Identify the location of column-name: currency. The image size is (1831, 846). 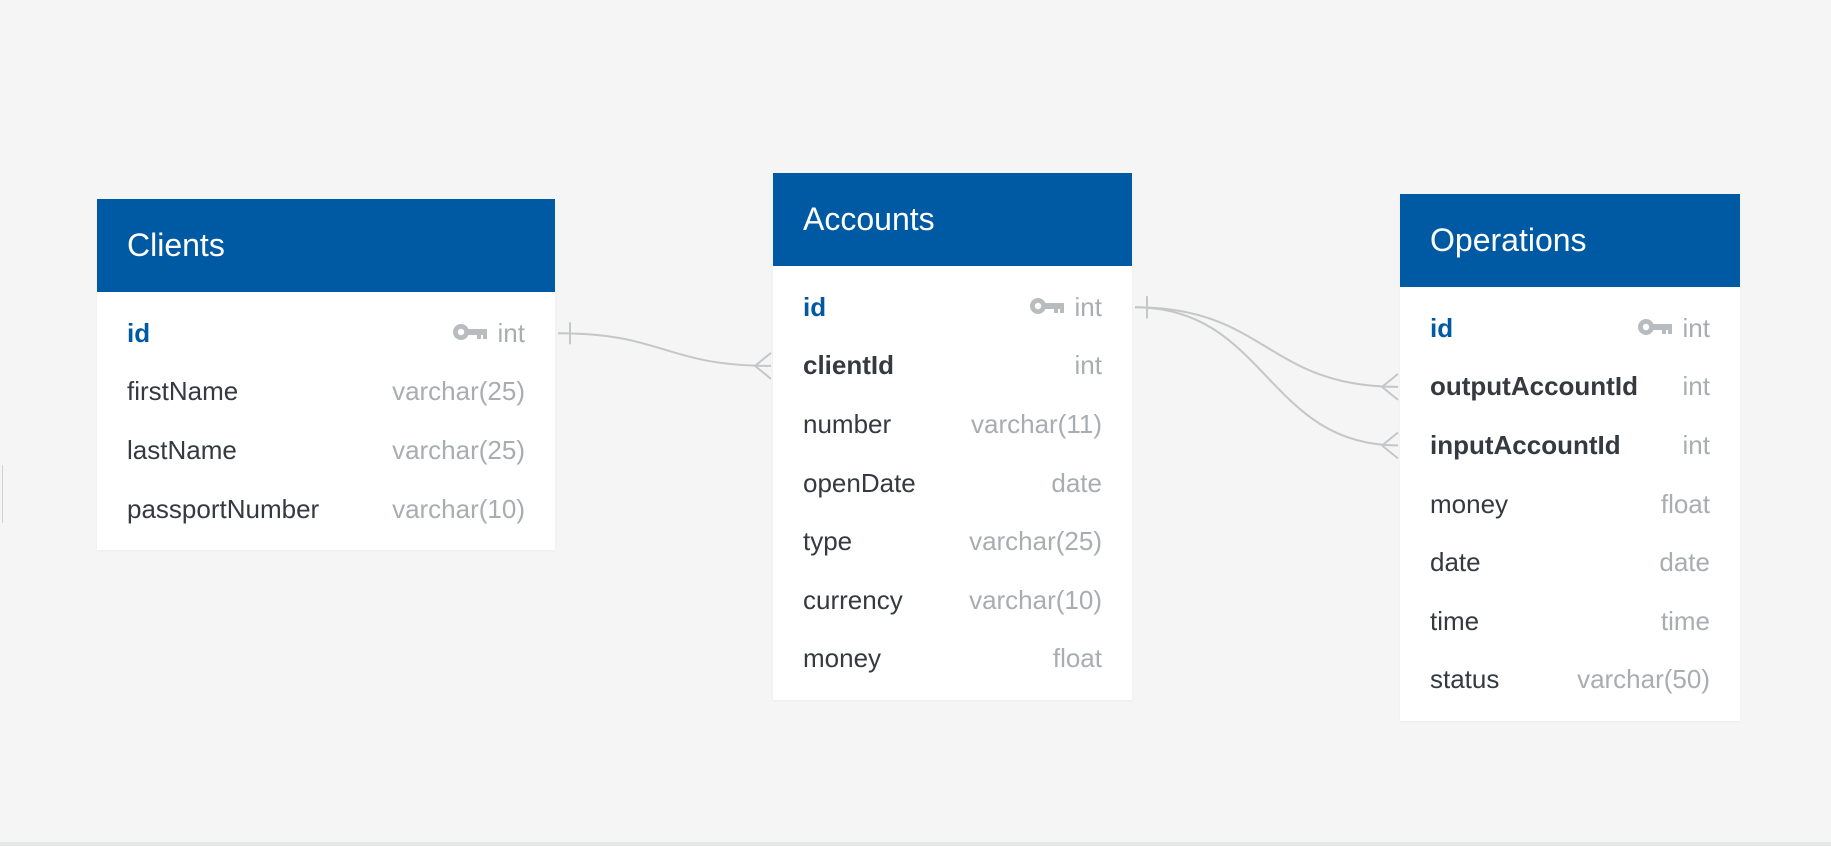
(853, 599).